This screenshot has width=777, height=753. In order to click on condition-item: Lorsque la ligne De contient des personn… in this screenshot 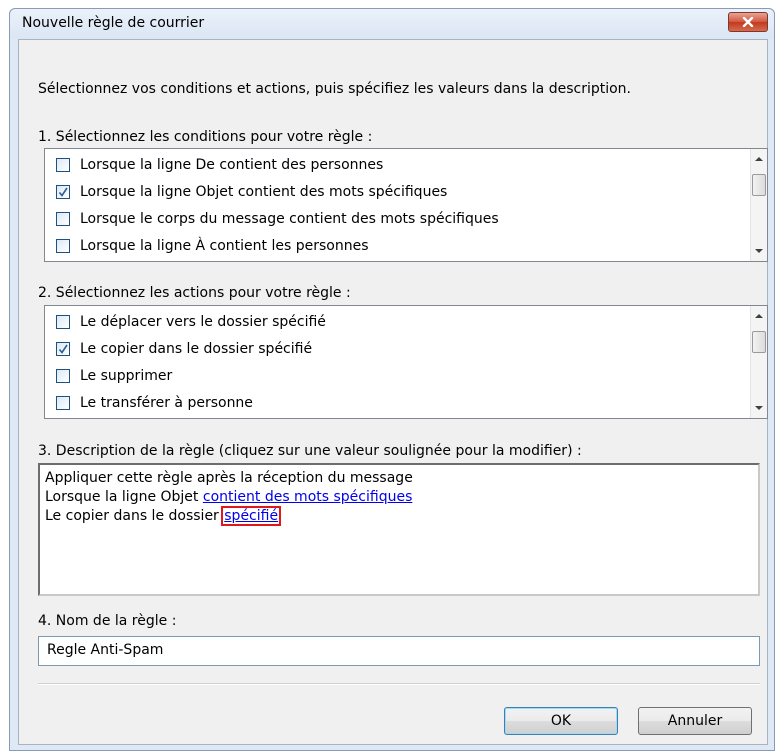, I will do `click(219, 165)`.